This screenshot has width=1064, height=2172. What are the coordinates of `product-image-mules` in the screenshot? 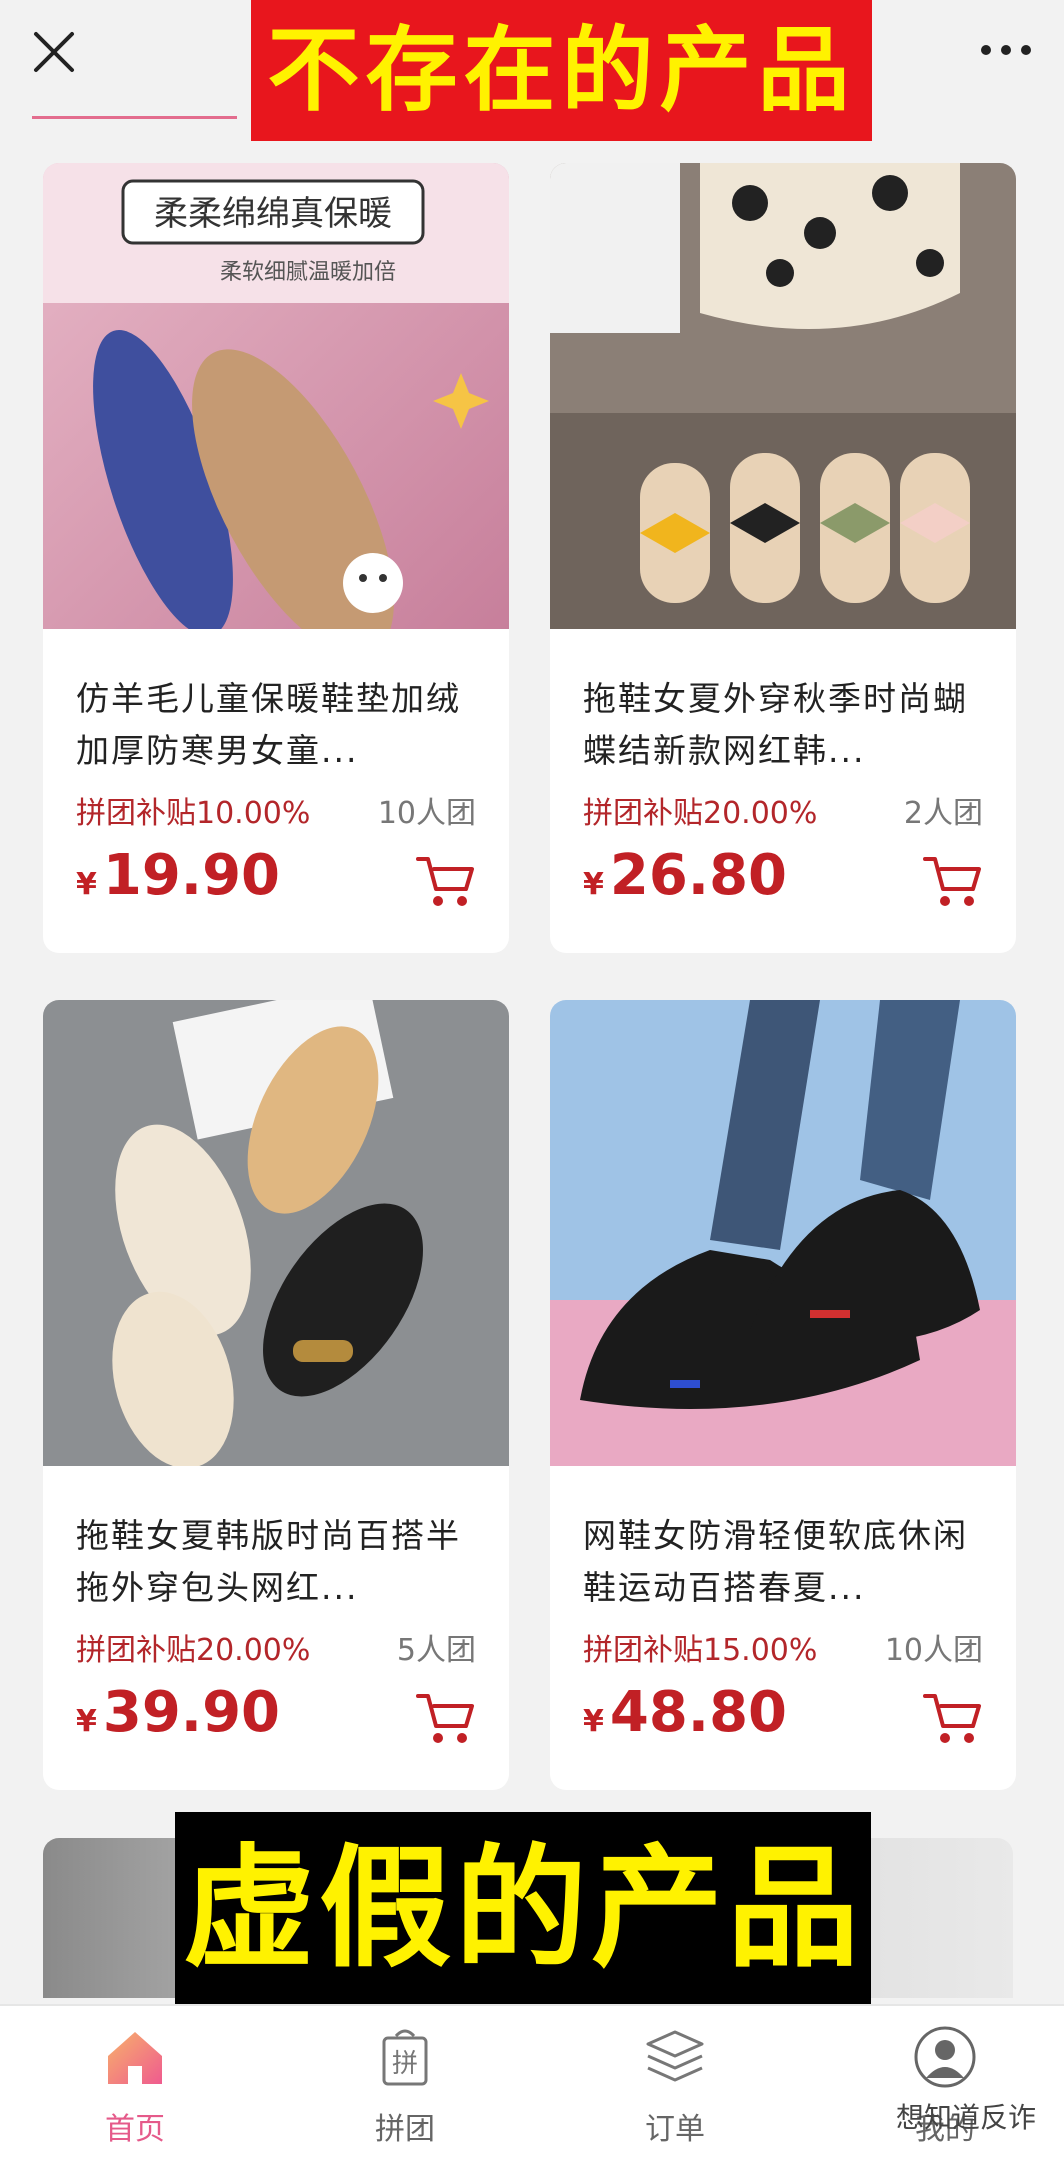 It's located at (276, 1233).